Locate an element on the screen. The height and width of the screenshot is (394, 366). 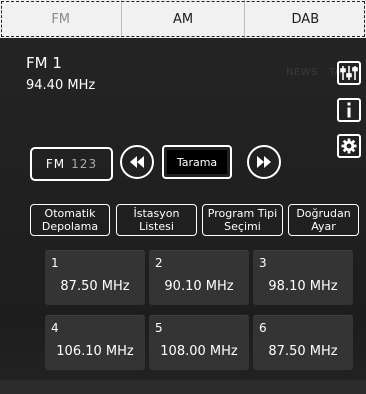
info-button is located at coordinates (349, 110).